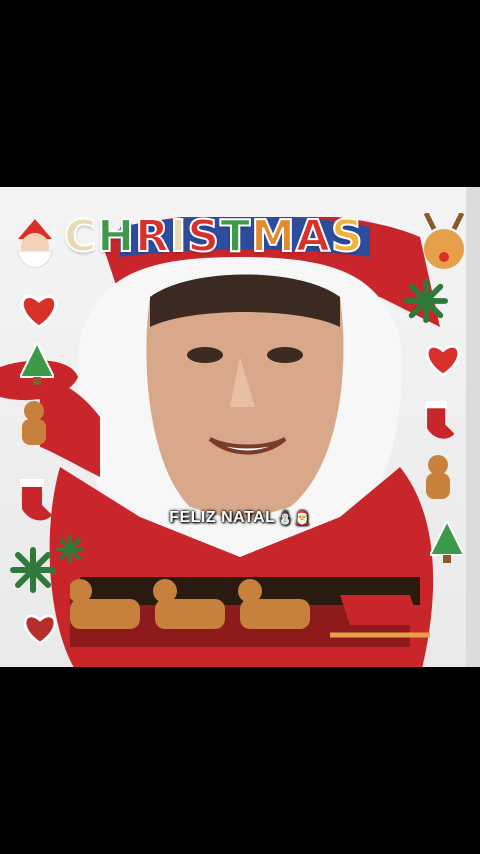 The width and height of the screenshot is (480, 854). Describe the element at coordinates (285, 355) in the screenshot. I see `eye-right` at that location.